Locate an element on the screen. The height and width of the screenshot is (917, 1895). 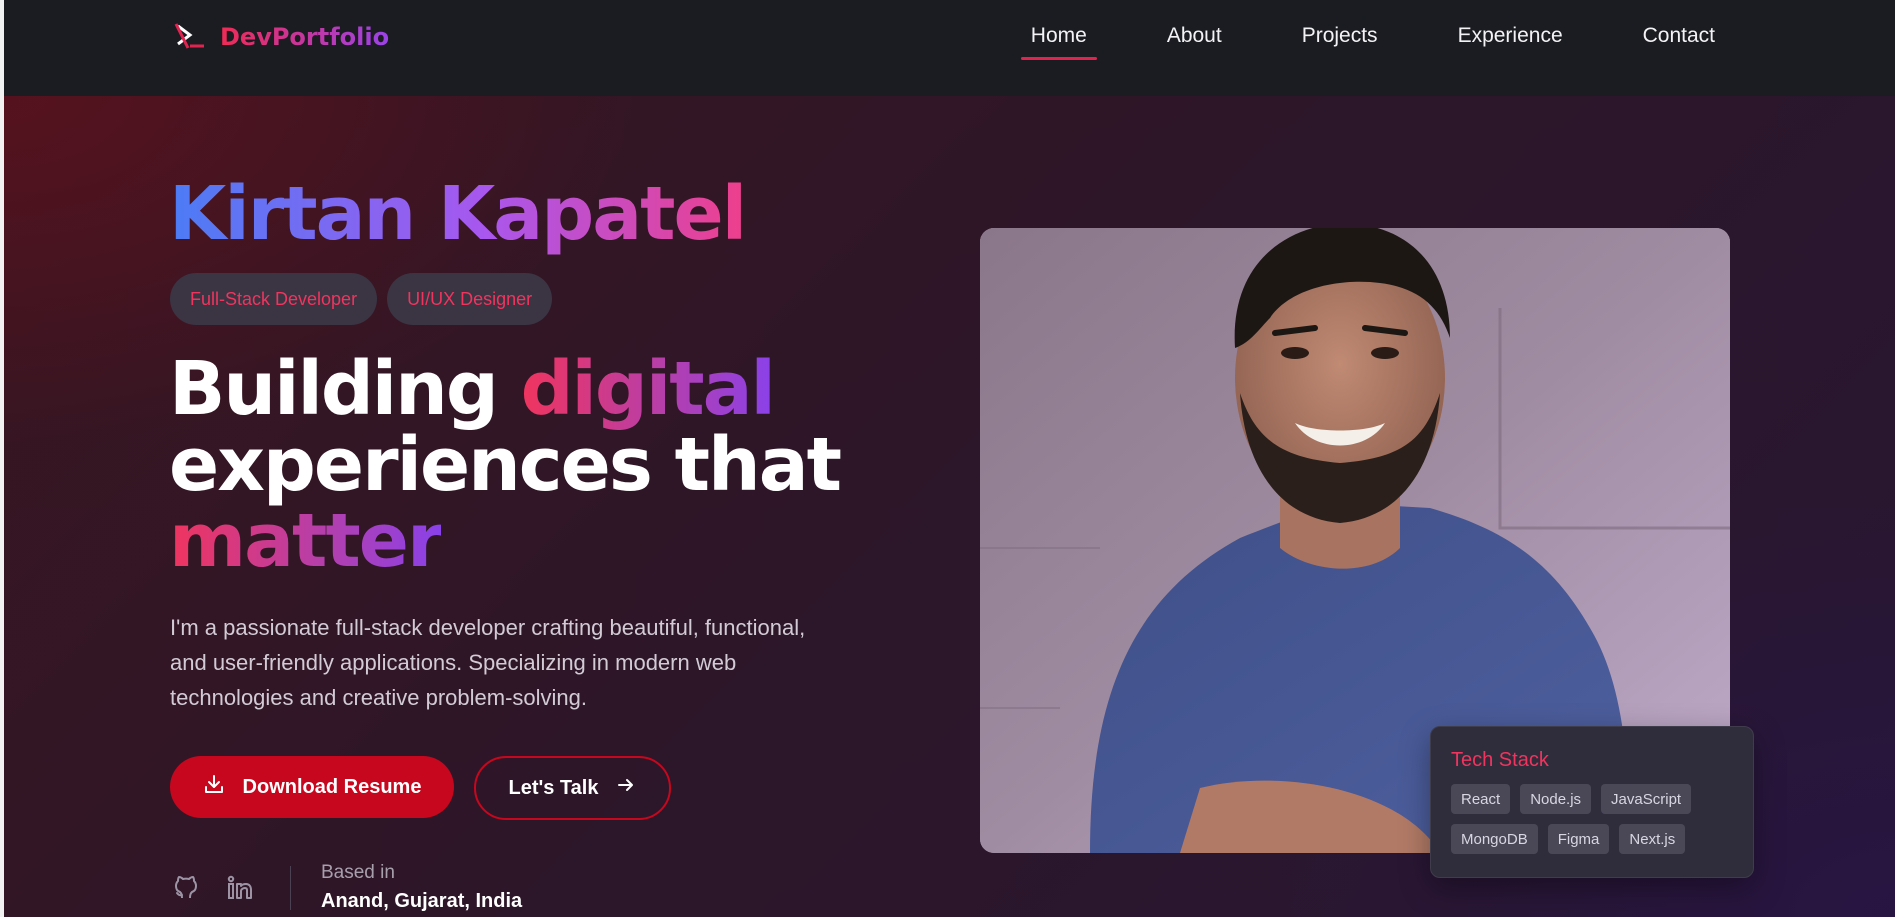
location-block: Based in Anand, Gujarat, India is located at coordinates (421, 887).